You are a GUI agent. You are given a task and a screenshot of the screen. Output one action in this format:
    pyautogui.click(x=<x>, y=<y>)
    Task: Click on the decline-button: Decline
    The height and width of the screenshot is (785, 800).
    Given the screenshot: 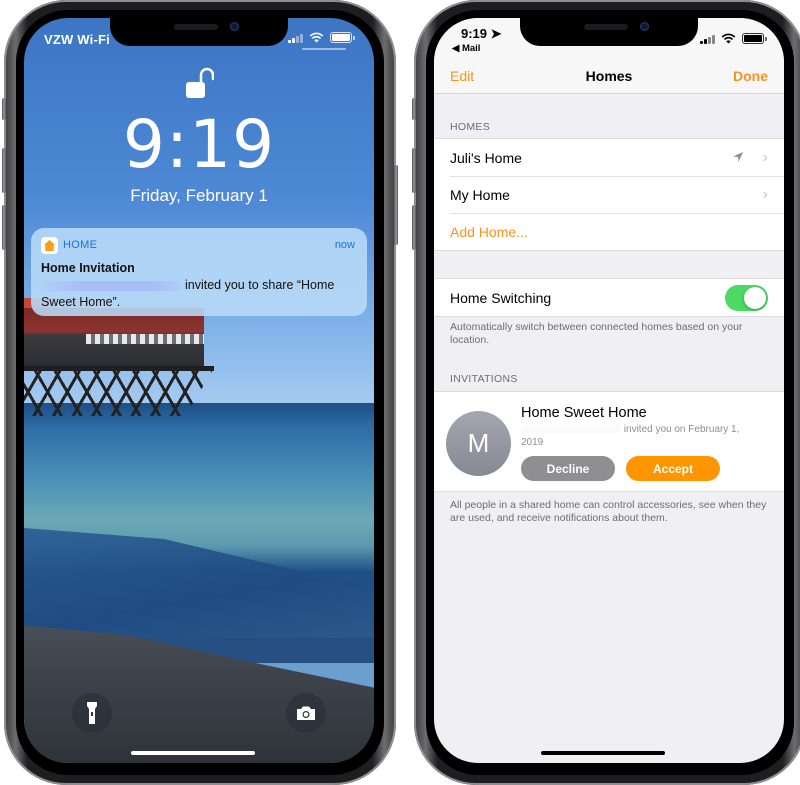 What is the action you would take?
    pyautogui.click(x=568, y=468)
    